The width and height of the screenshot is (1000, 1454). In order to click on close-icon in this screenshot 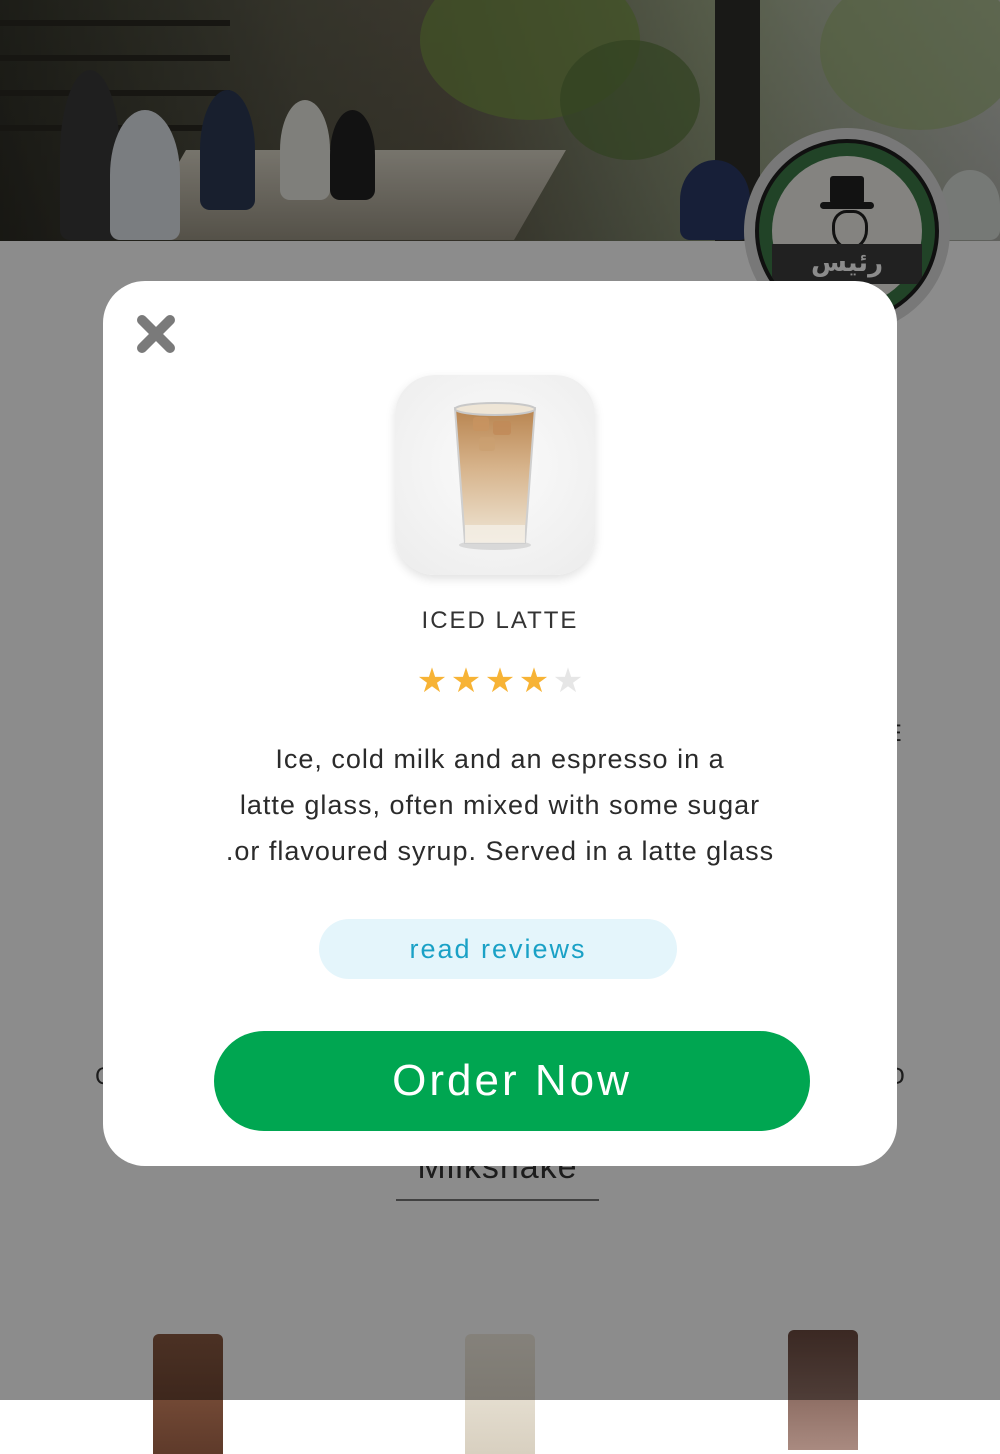, I will do `click(156, 334)`.